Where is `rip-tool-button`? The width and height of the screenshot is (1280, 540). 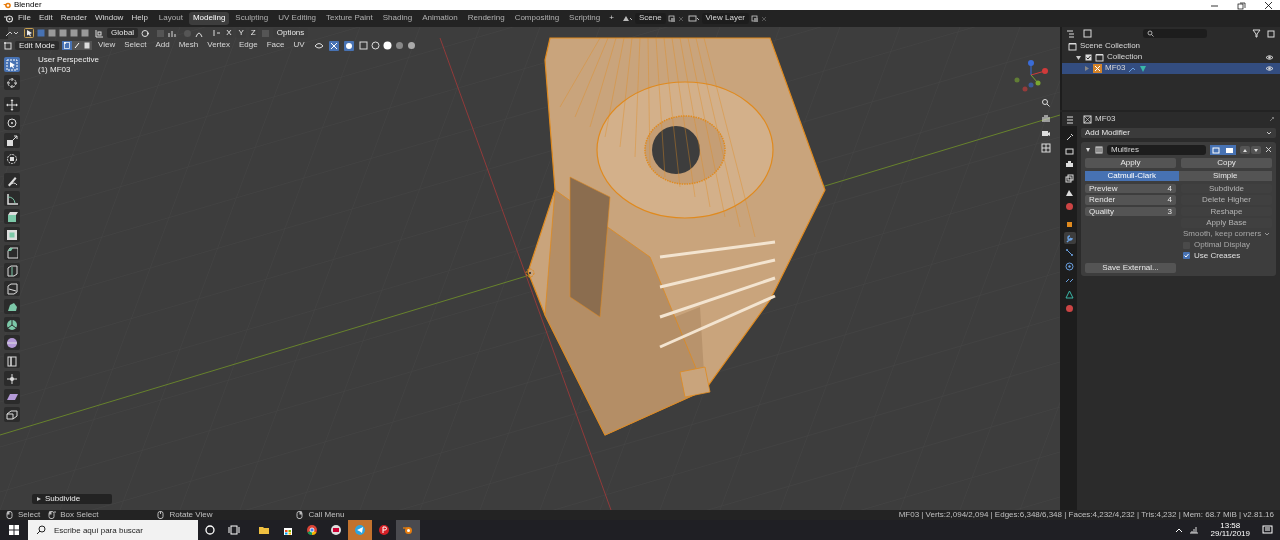
rip-tool-button is located at coordinates (12, 414).